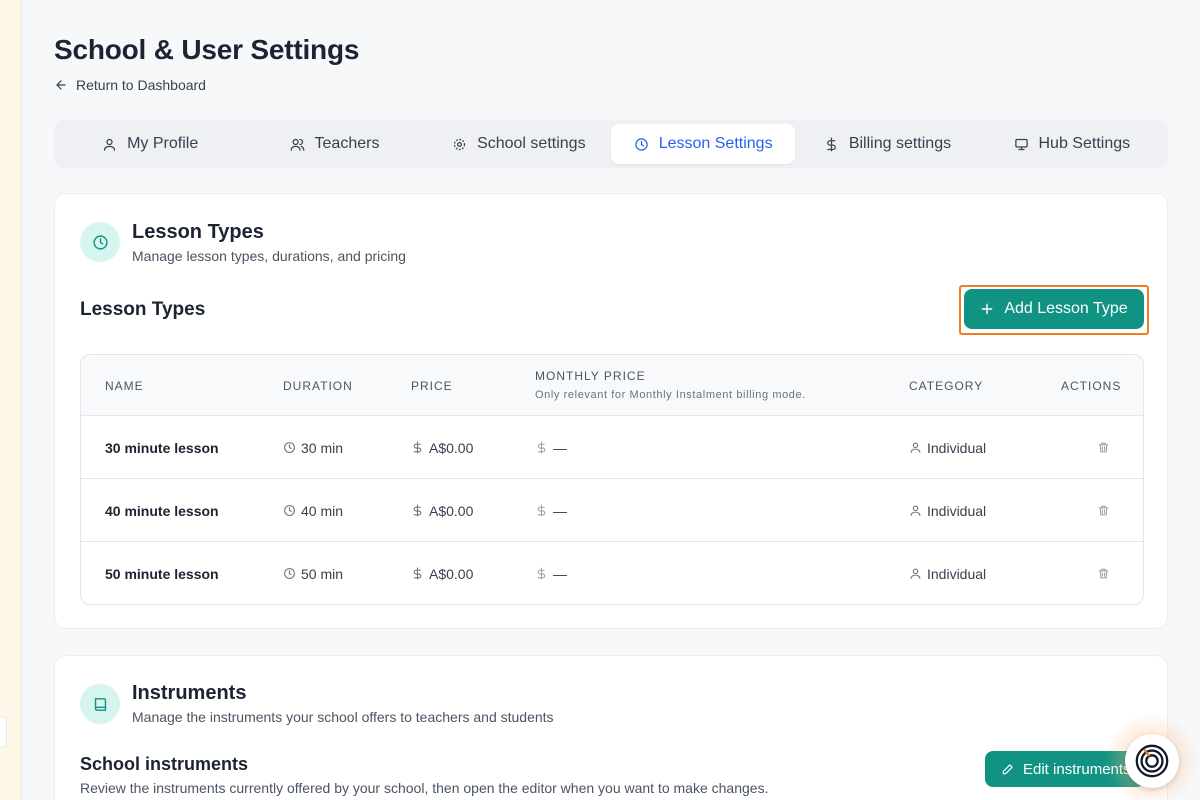  What do you see at coordinates (162, 510) in the screenshot?
I see `lesson-name: 40 minute lesson` at bounding box center [162, 510].